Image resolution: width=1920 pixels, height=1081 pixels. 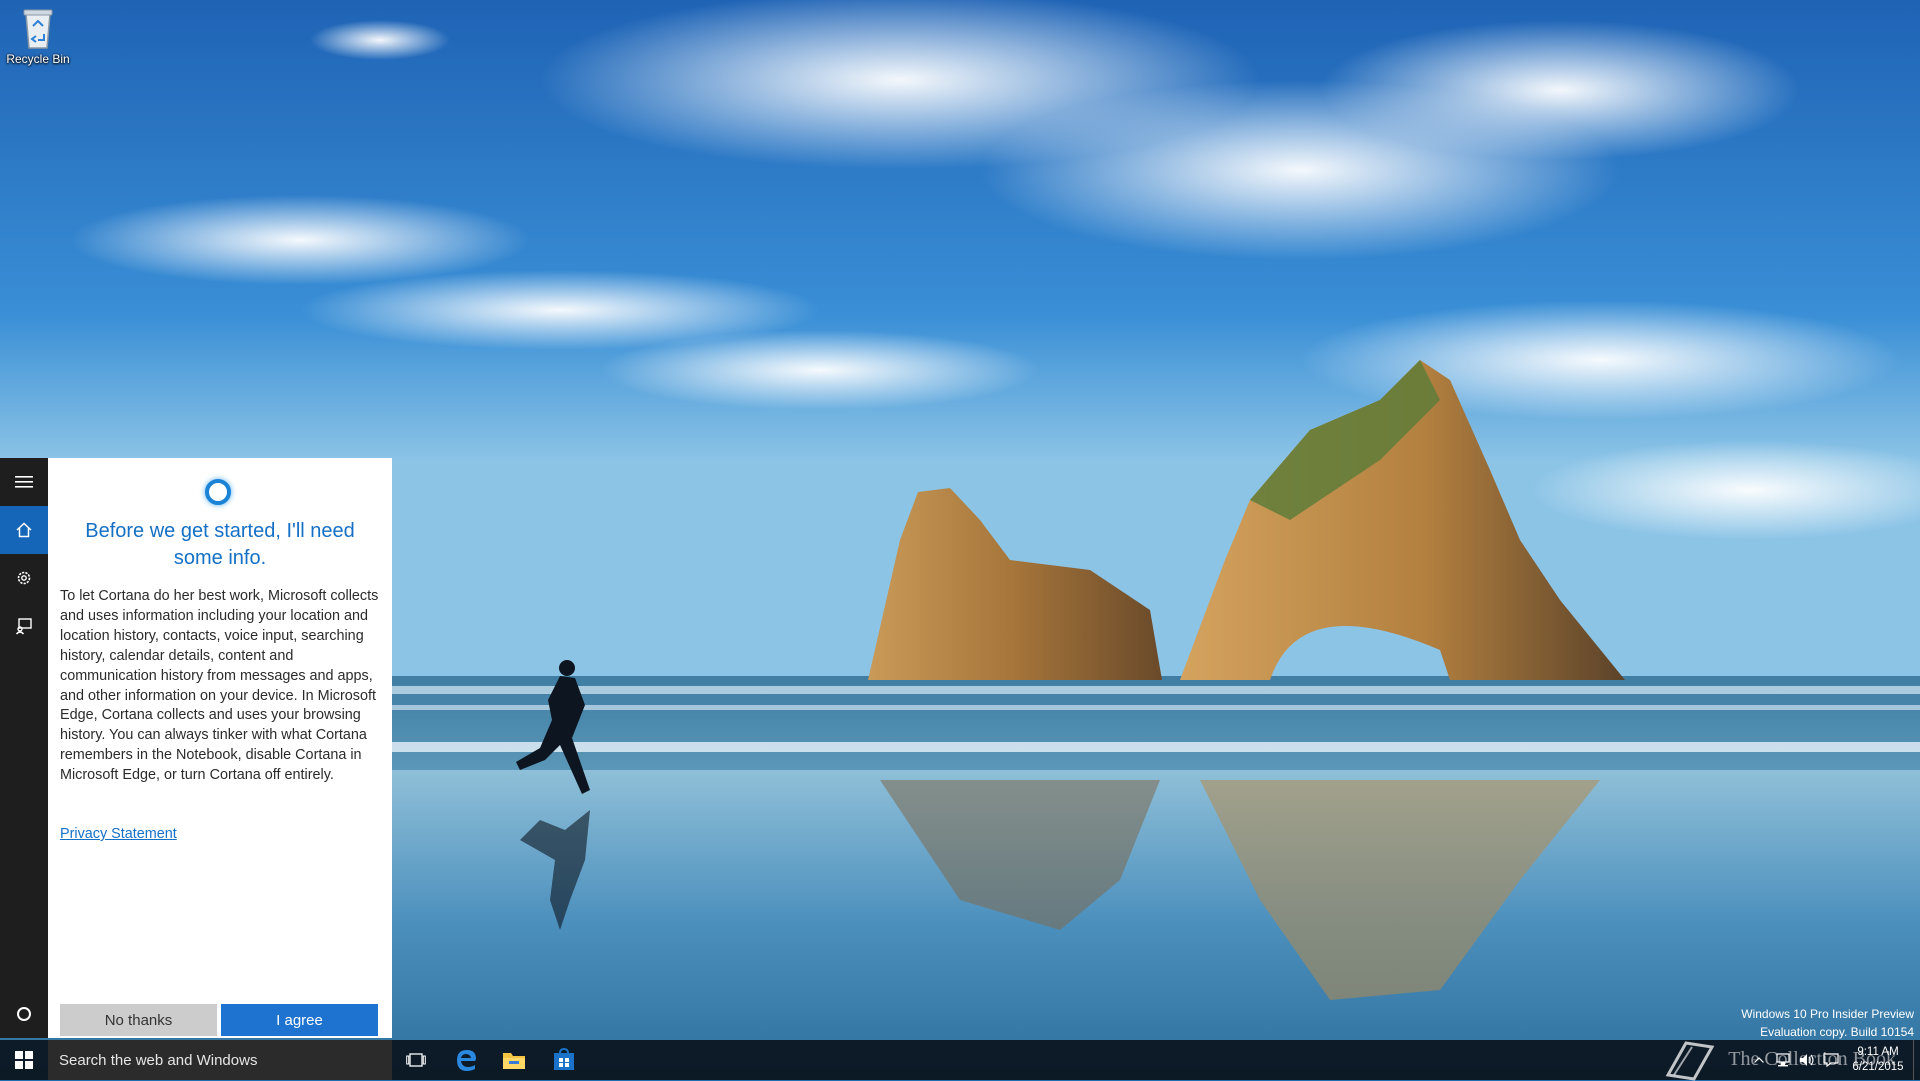 What do you see at coordinates (38, 29) in the screenshot?
I see `recycle-bin-icon` at bounding box center [38, 29].